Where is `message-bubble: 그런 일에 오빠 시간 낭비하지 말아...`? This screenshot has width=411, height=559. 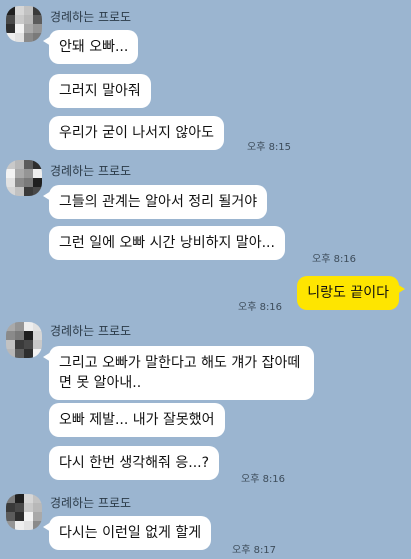 message-bubble: 그런 일에 오빠 시간 낭비하지 말아... is located at coordinates (167, 243).